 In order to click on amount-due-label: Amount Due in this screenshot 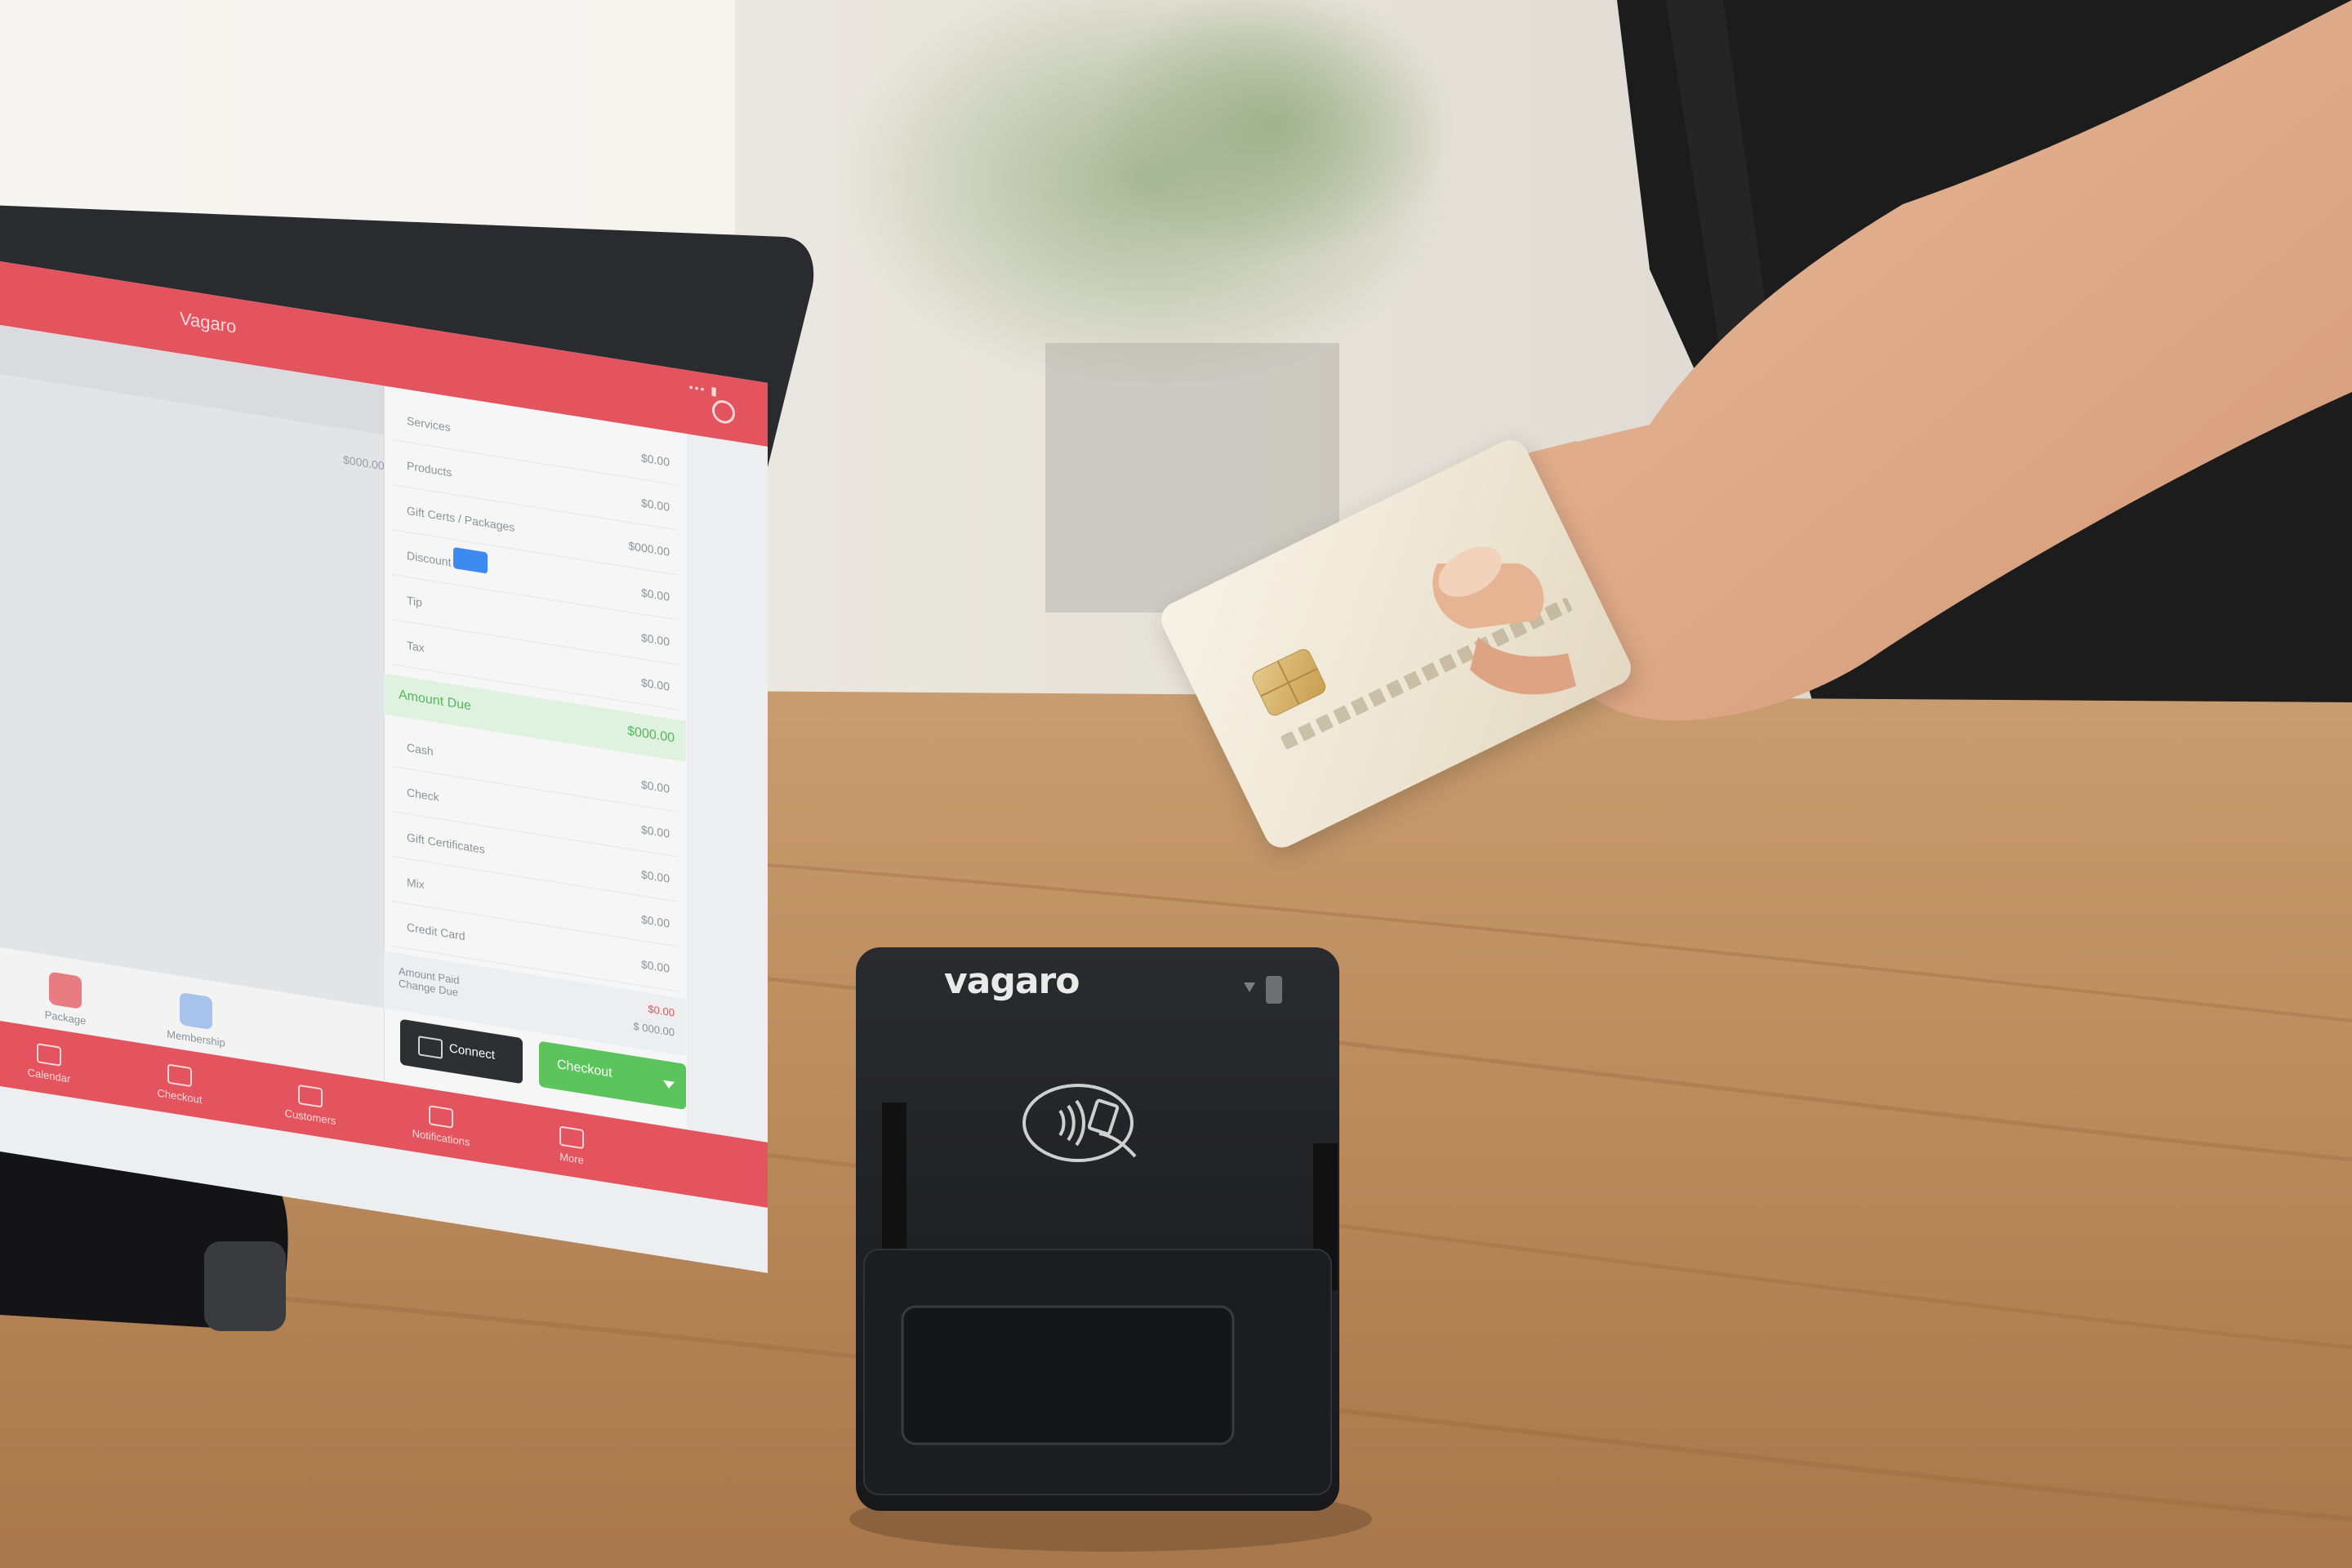, I will do `click(435, 701)`.